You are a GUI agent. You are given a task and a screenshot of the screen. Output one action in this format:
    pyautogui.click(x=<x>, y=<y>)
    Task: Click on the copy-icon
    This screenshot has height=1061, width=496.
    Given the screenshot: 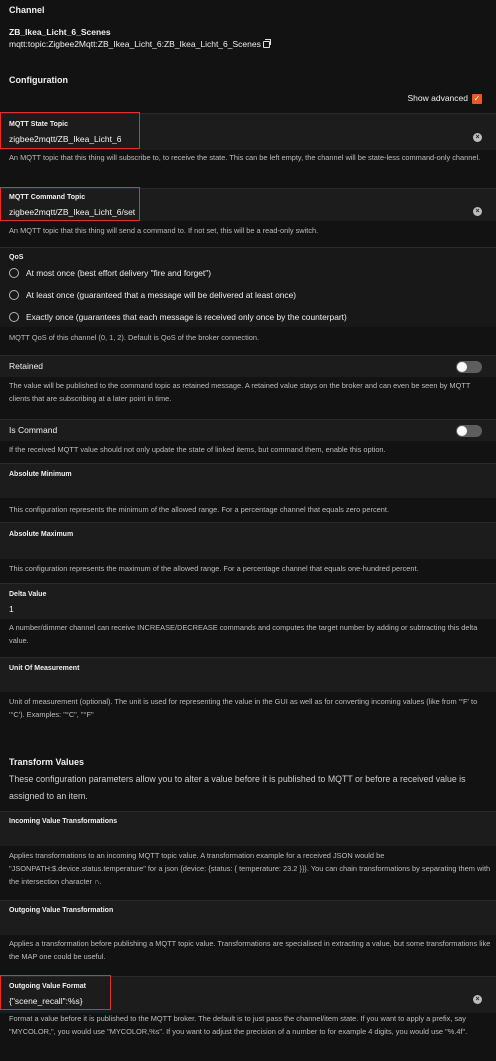 What is the action you would take?
    pyautogui.click(x=266, y=43)
    